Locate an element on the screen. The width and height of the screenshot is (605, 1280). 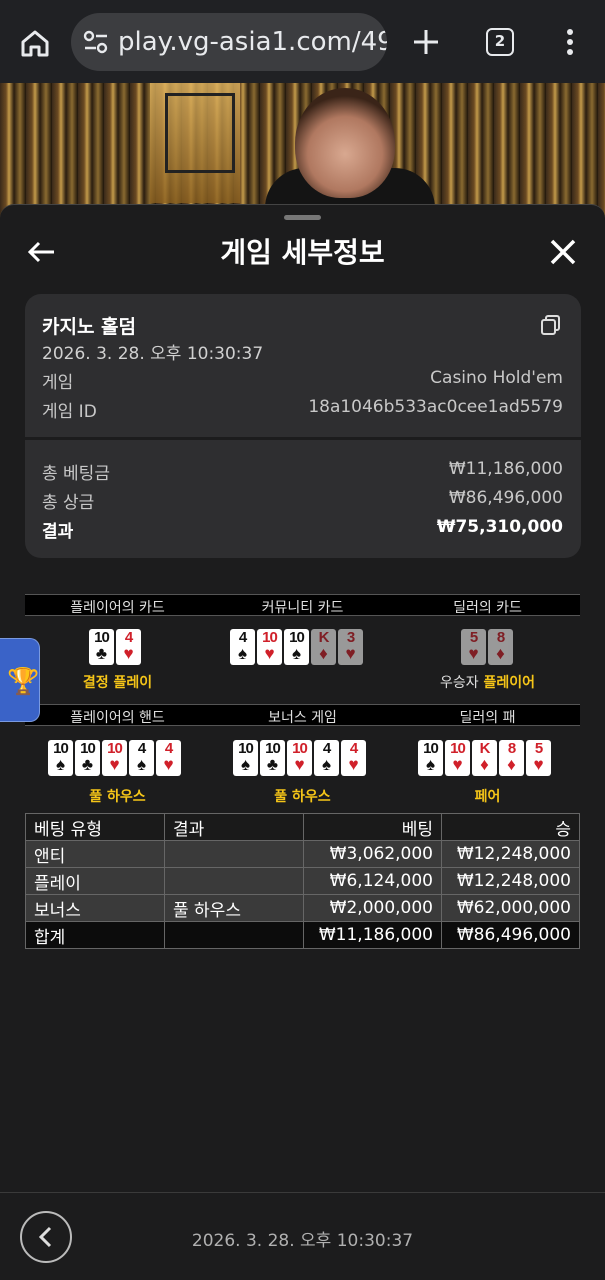
trophy-icon: 🏆 is located at coordinates (23, 682).